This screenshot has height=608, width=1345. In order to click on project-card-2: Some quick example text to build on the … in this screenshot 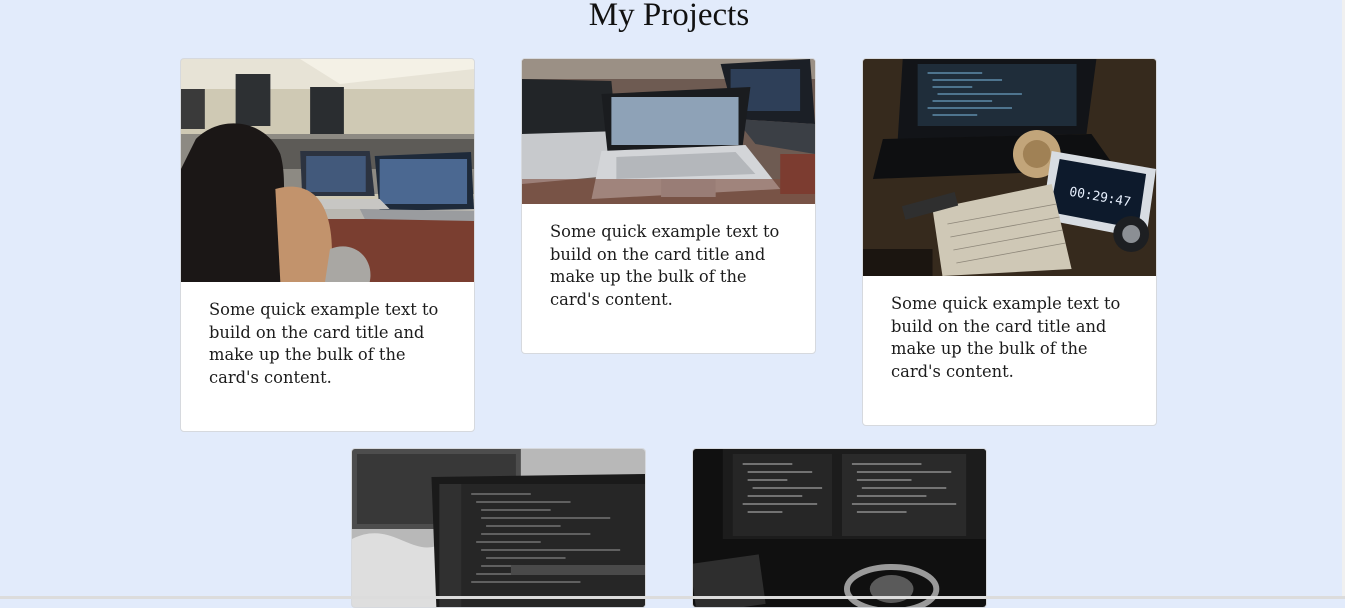, I will do `click(668, 206)`.